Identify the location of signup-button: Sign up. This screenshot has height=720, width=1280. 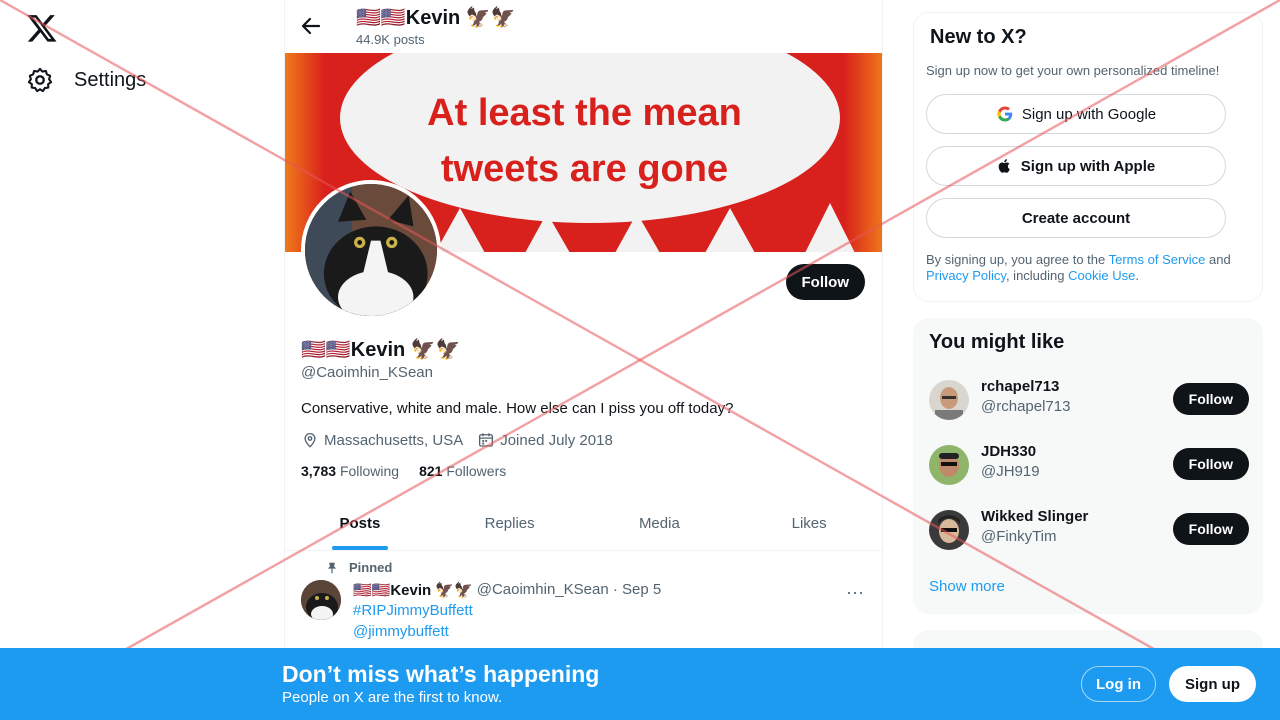
(1212, 684).